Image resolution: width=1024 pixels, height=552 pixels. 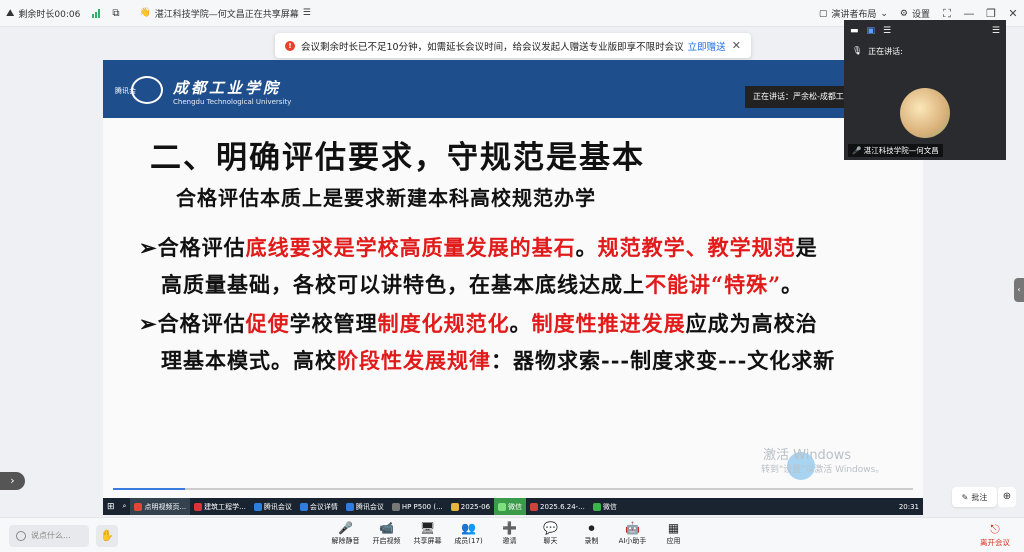 What do you see at coordinates (591, 528) in the screenshot?
I see `record-icon: ⏺` at bounding box center [591, 528].